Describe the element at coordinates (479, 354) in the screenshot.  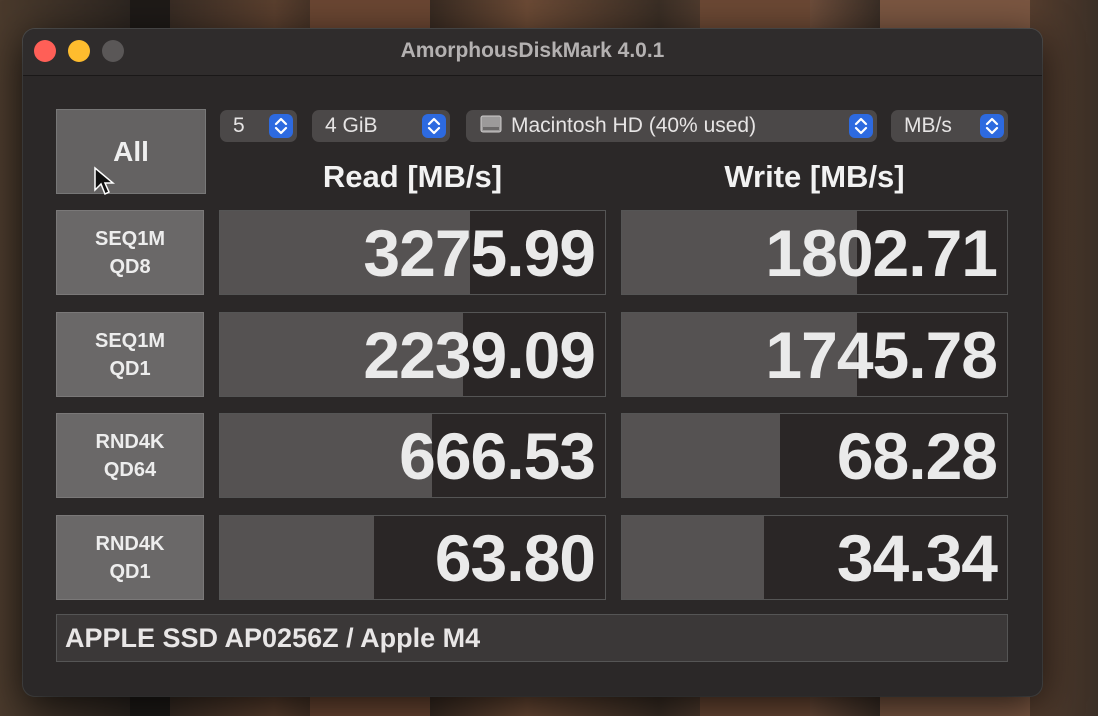
I see `read-value: 2239.09` at that location.